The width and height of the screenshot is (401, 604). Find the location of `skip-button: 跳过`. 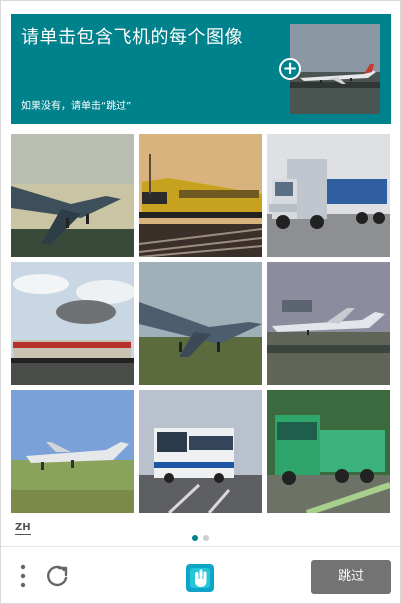

skip-button: 跳过 is located at coordinates (351, 577).